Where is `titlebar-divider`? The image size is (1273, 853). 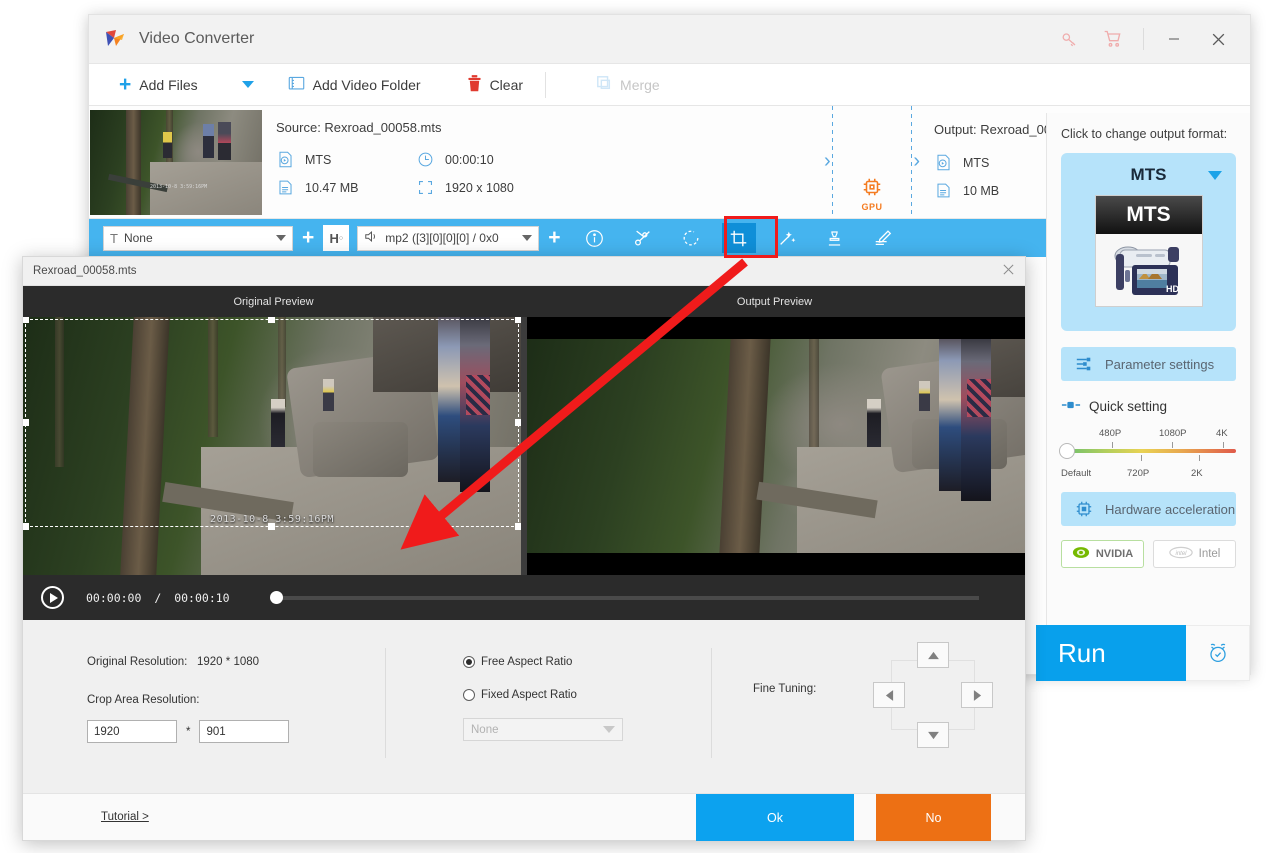
titlebar-divider is located at coordinates (1143, 39).